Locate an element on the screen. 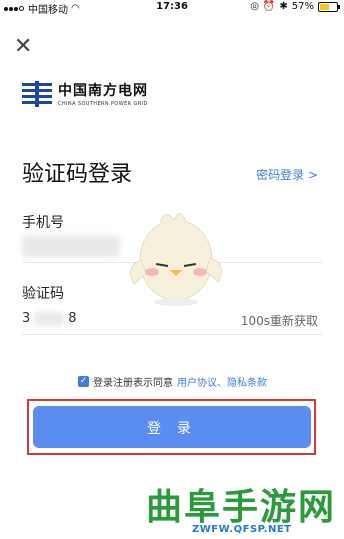 The height and width of the screenshot is (539, 344). brand-name-cn: 中国南方电网 is located at coordinates (103, 91).